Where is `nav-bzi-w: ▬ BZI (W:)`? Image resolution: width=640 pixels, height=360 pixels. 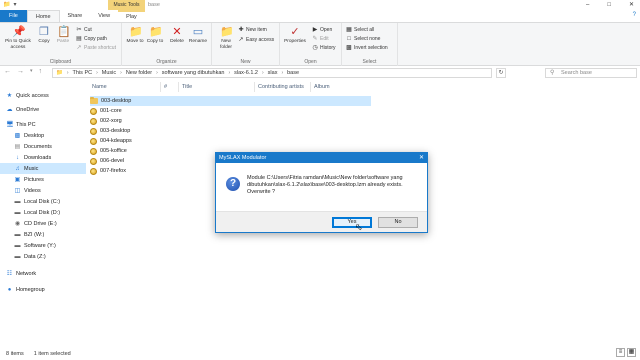
nav-bzi-w: ▬ BZI (W:) is located at coordinates (43, 234).